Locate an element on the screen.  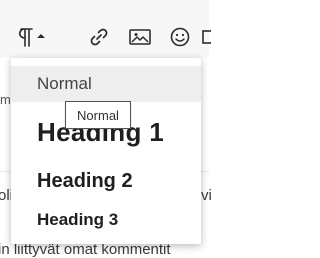
dropdown-item-heading-2: Heading 2 is located at coordinates (106, 181).